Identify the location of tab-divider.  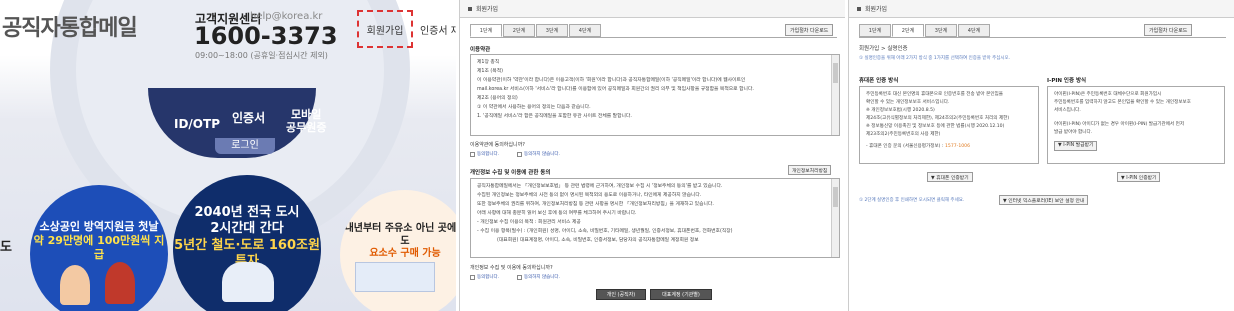
(653, 37).